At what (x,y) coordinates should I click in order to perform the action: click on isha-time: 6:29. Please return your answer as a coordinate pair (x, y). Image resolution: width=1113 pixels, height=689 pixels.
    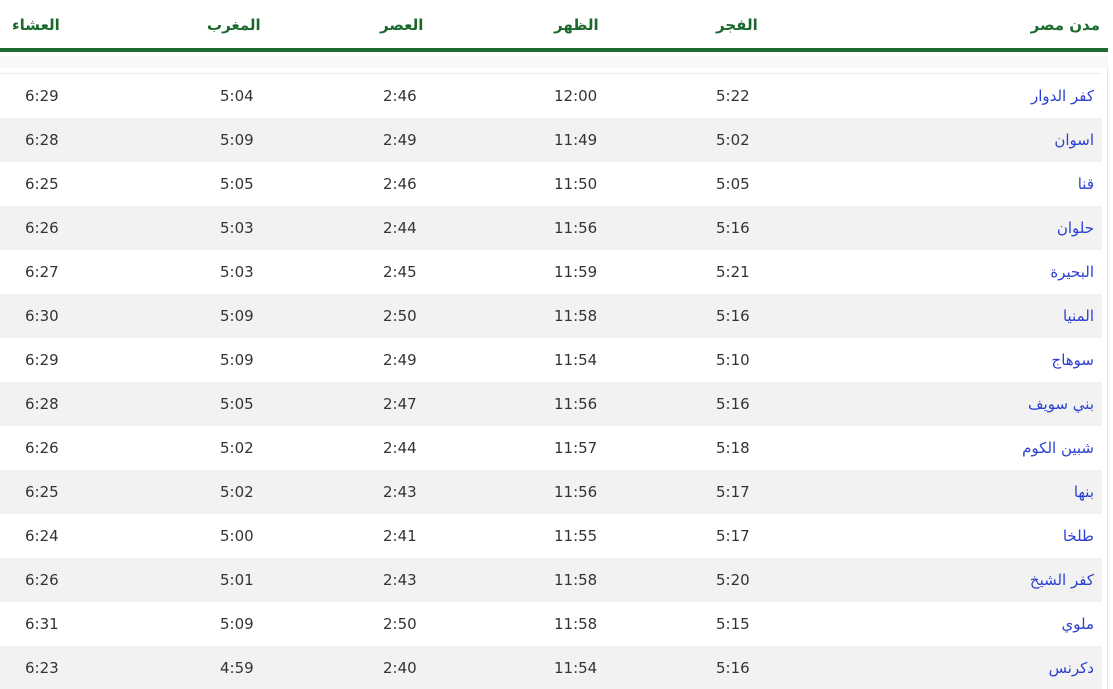
    Looking at the image, I should click on (42, 96).